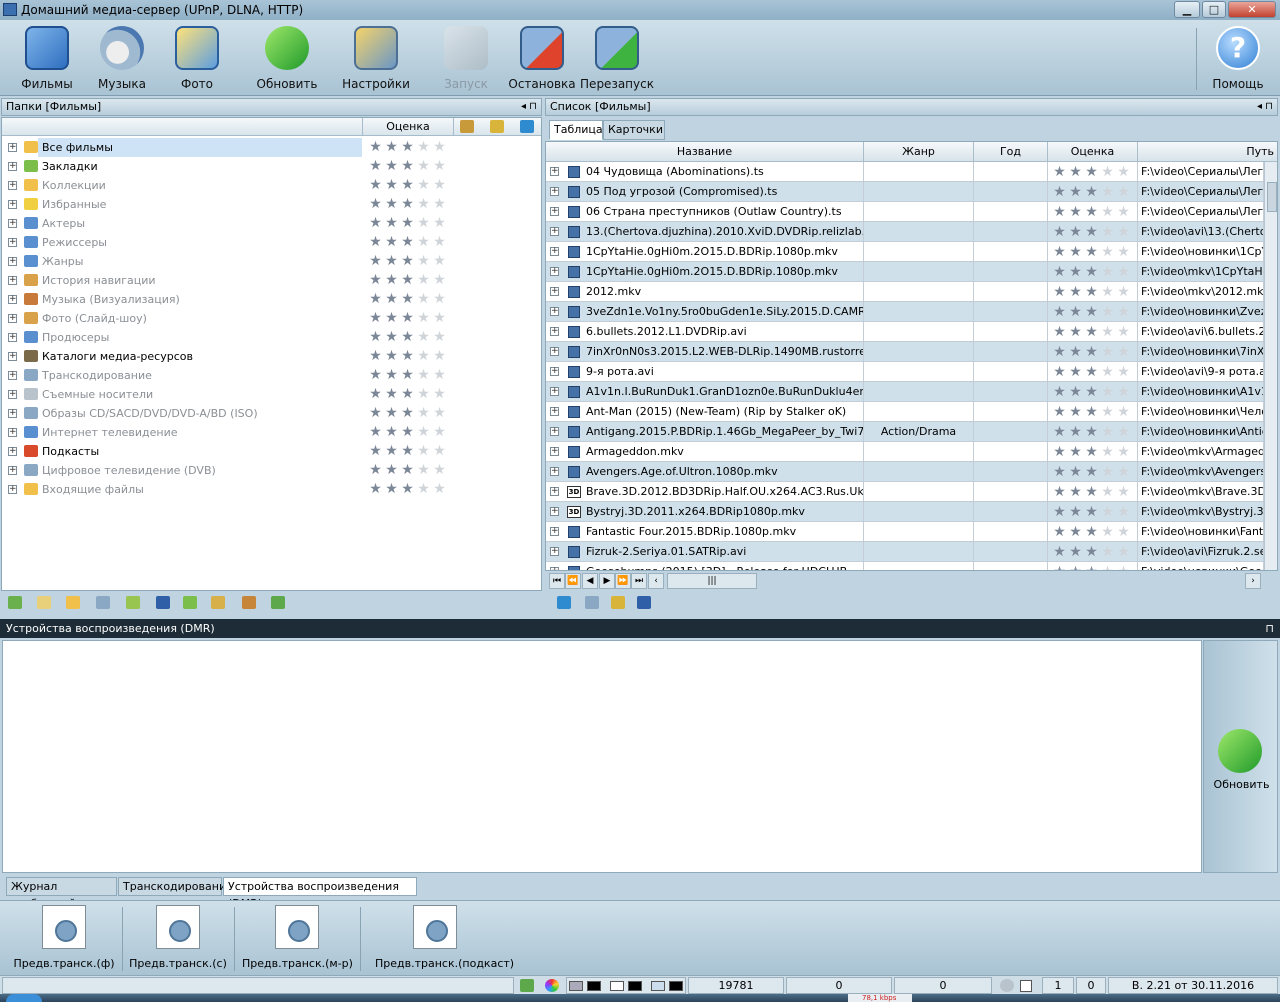 The height and width of the screenshot is (1002, 1280). What do you see at coordinates (639, 581) in the screenshot?
I see `nav-button: ⏭` at bounding box center [639, 581].